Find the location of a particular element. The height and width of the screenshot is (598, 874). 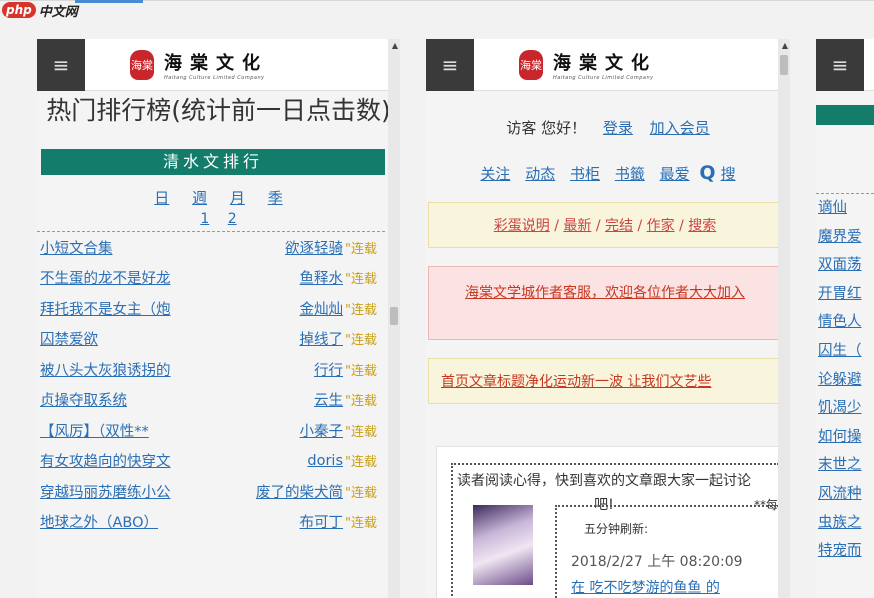

site-header: ≡ is located at coordinates (845, 65).